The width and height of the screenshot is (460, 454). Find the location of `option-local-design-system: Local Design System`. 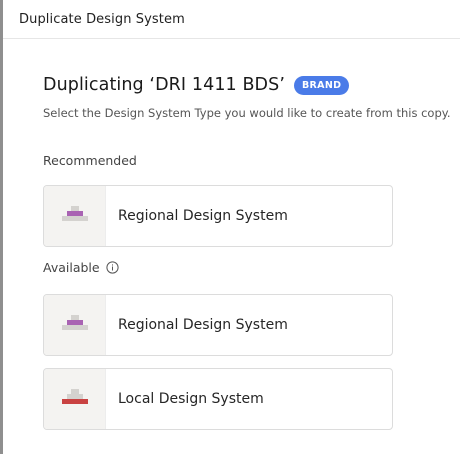

option-local-design-system: Local Design System is located at coordinates (218, 399).